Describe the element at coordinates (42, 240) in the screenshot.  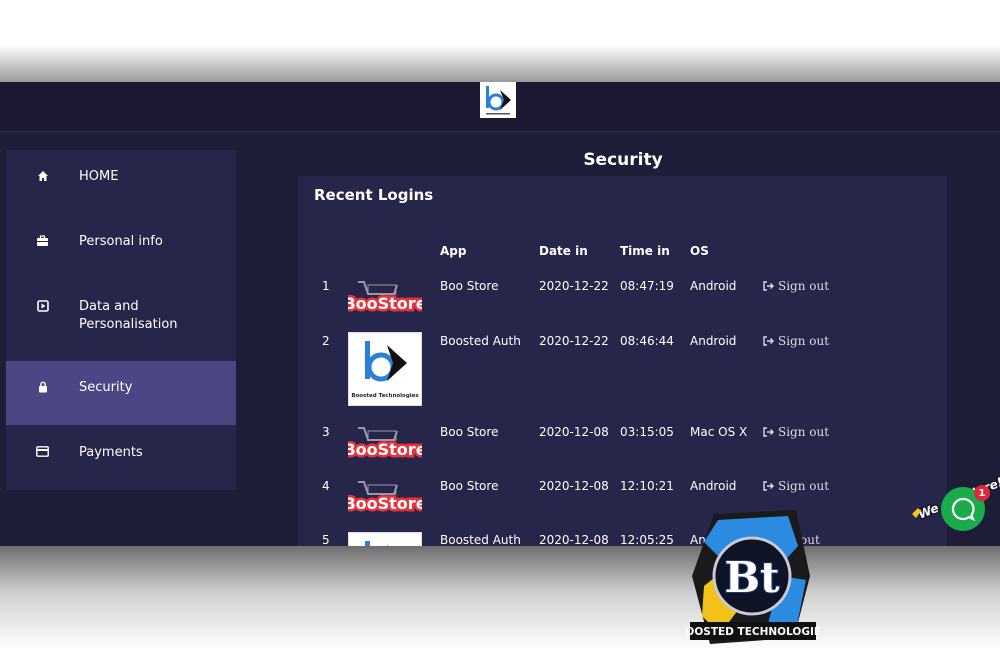
I see `briefcase-icon` at that location.